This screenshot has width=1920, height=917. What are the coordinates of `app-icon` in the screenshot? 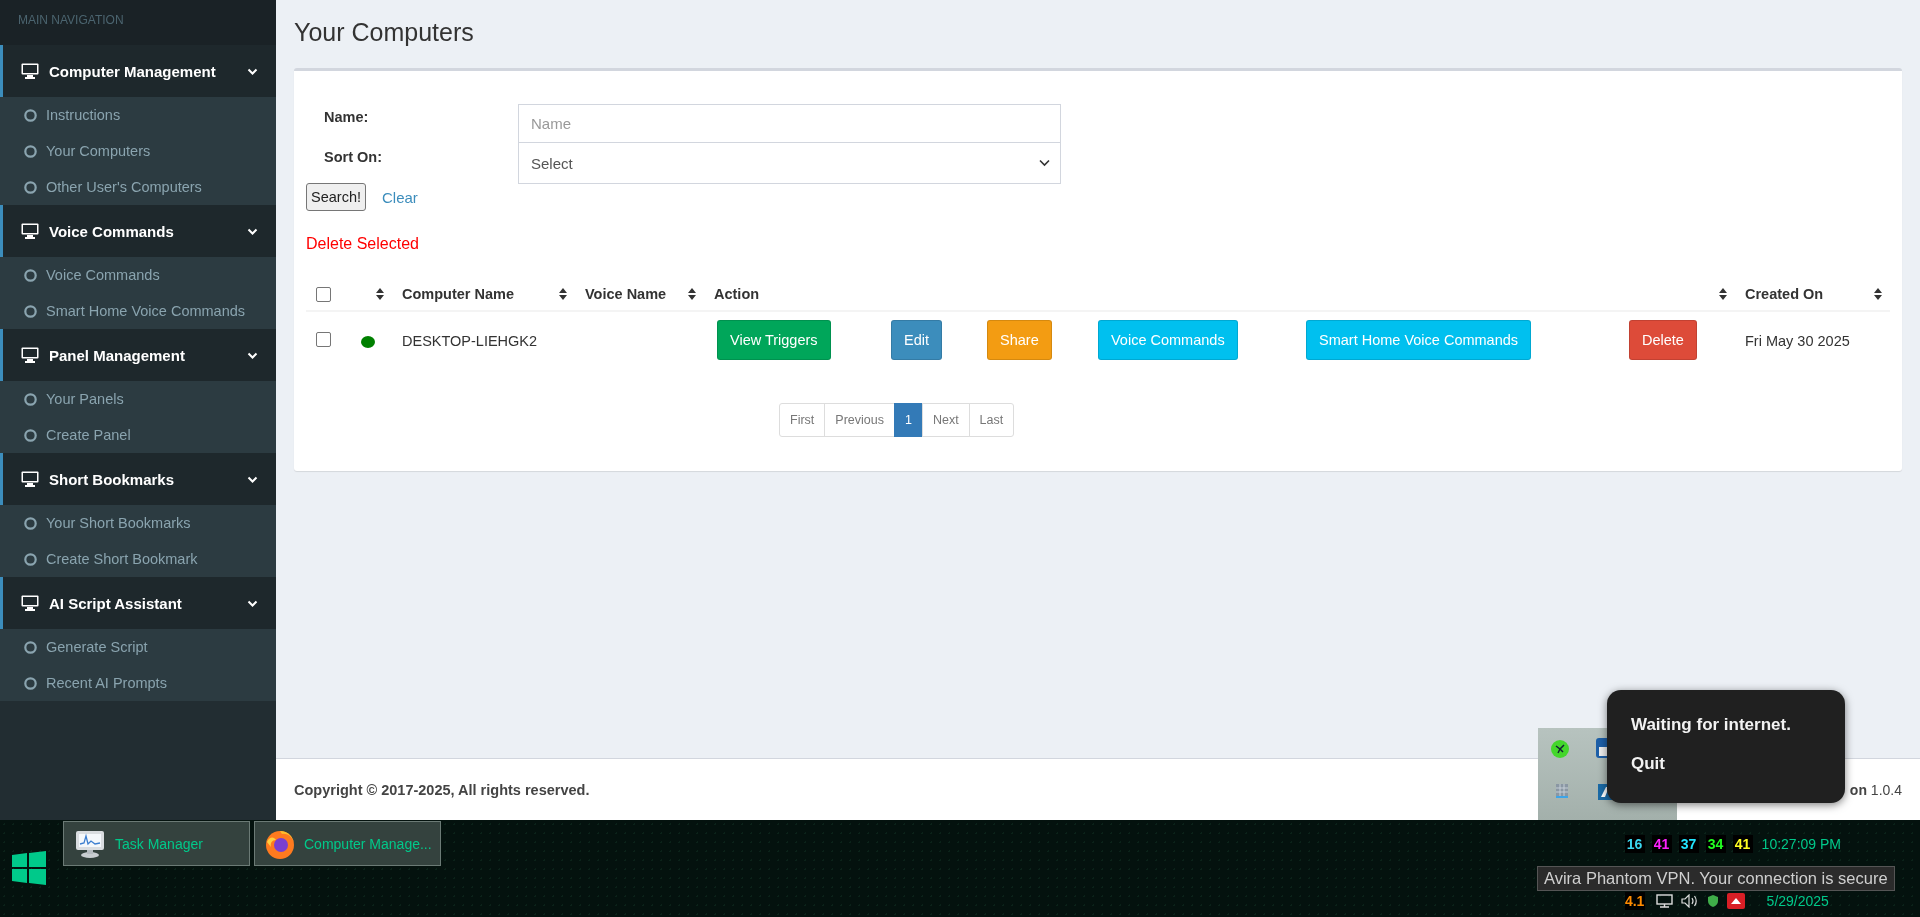 It's located at (1735, 901).